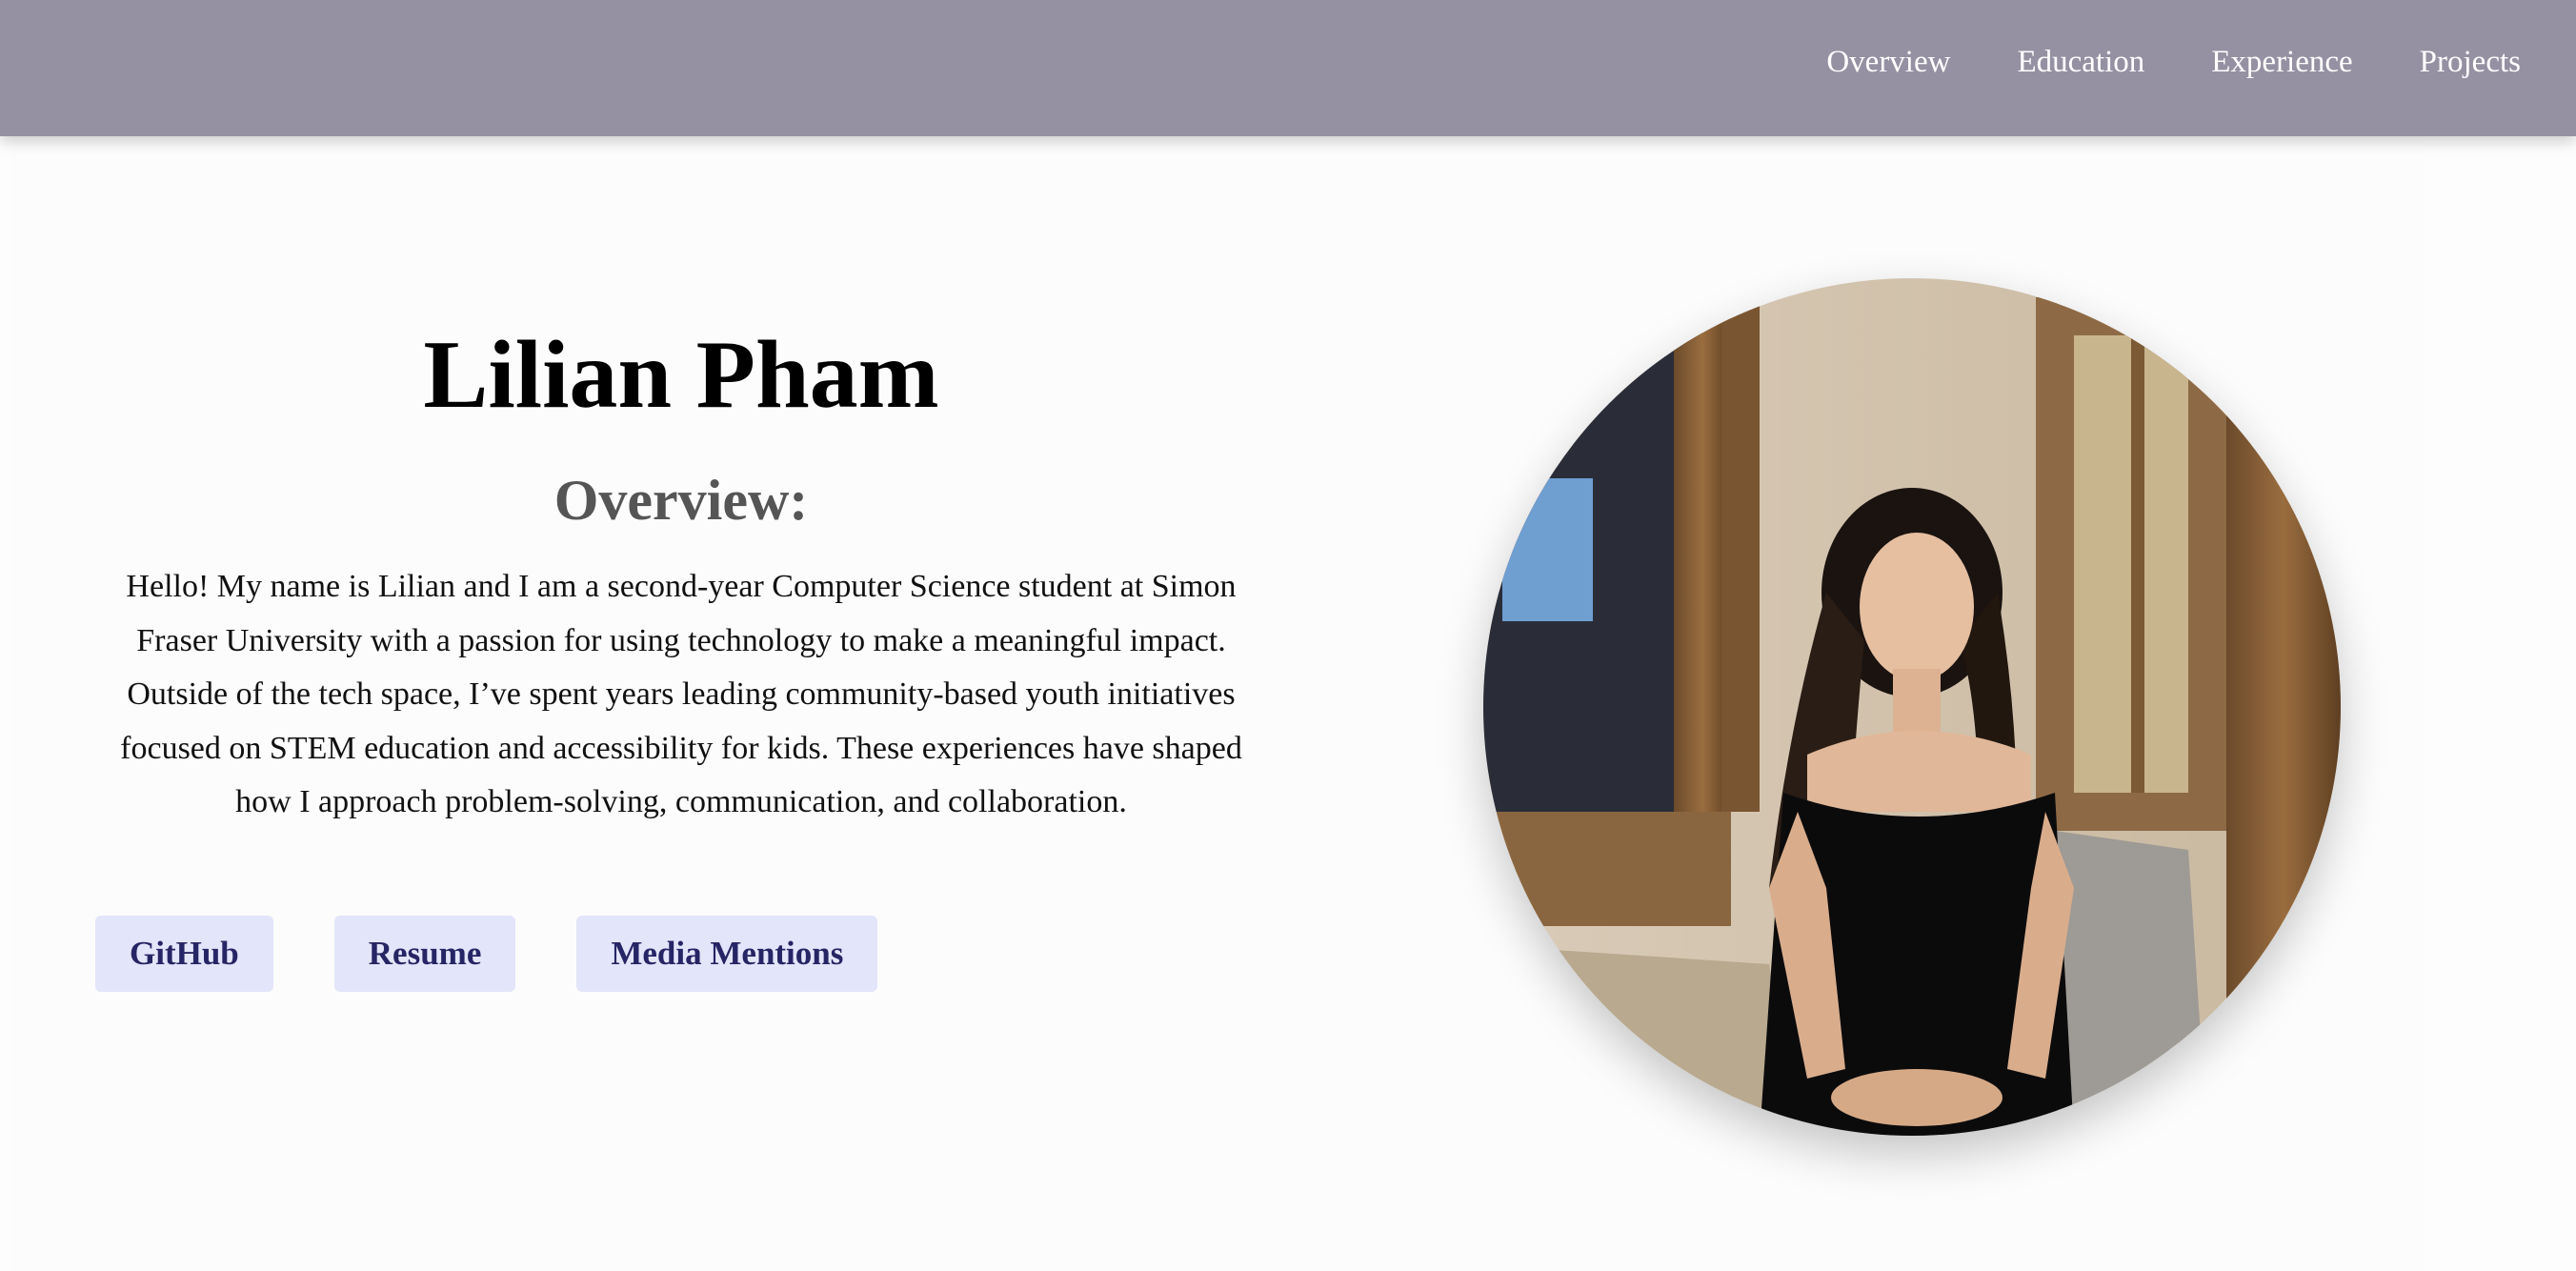  Describe the element at coordinates (184, 954) in the screenshot. I see `github-button: GitHub` at that location.